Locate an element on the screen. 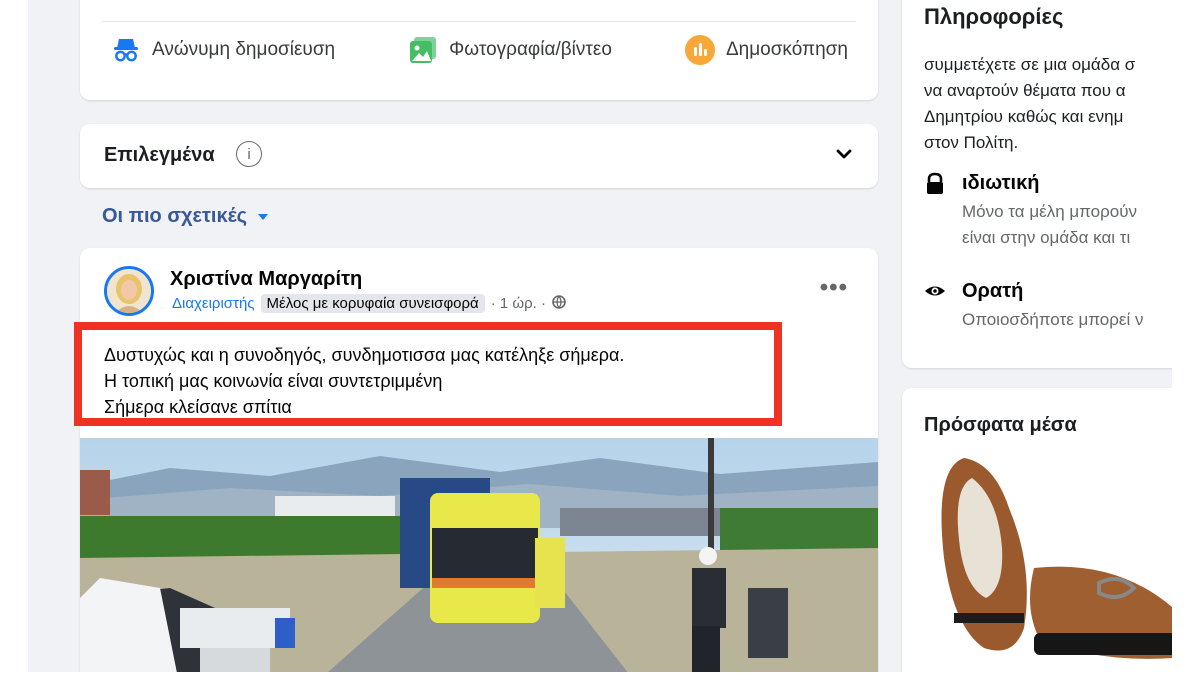 Image resolution: width=1200 pixels, height=700 pixels. recent-media-header: Πρόσφατα μέσα is located at coordinates (1000, 425).